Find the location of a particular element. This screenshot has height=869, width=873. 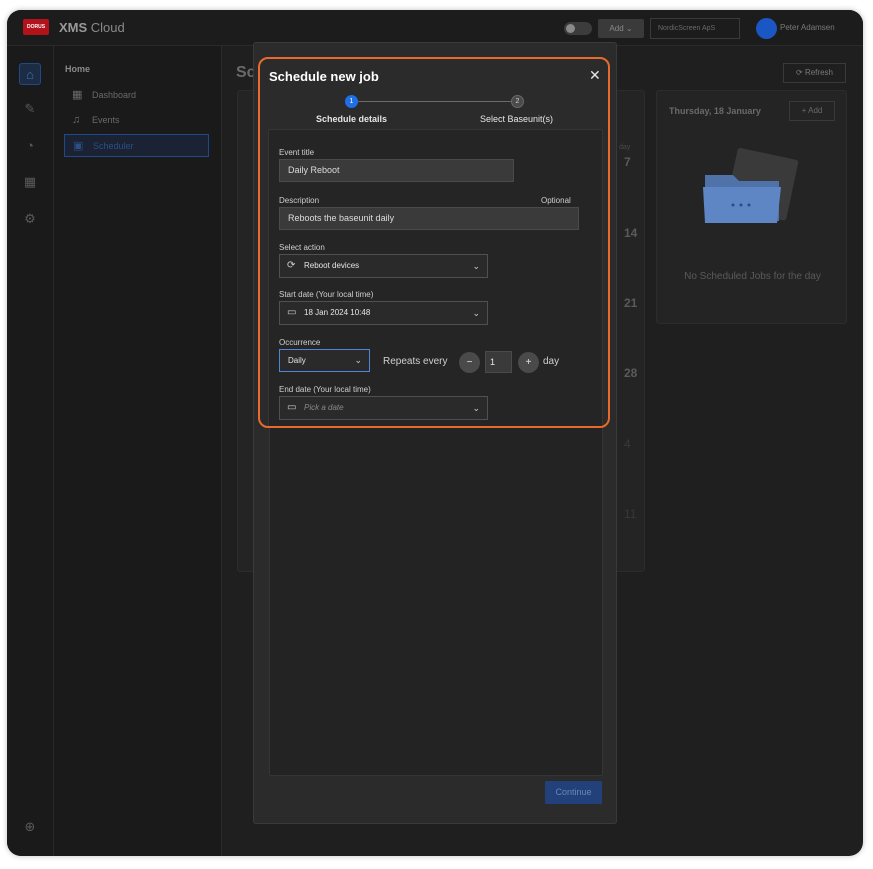

organization-select: NordicScreen ApS is located at coordinates (695, 28).